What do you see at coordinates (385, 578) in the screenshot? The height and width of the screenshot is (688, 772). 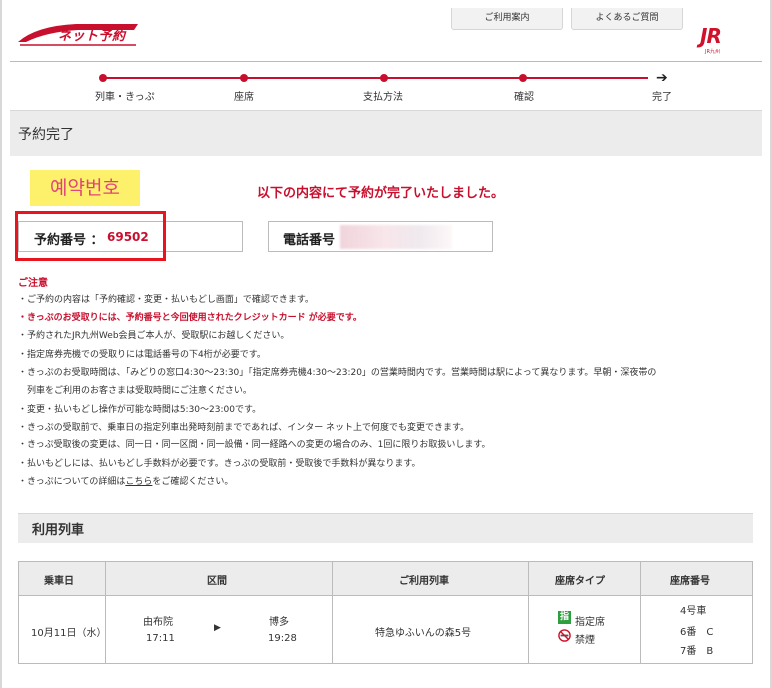 I see `train-table-header` at bounding box center [385, 578].